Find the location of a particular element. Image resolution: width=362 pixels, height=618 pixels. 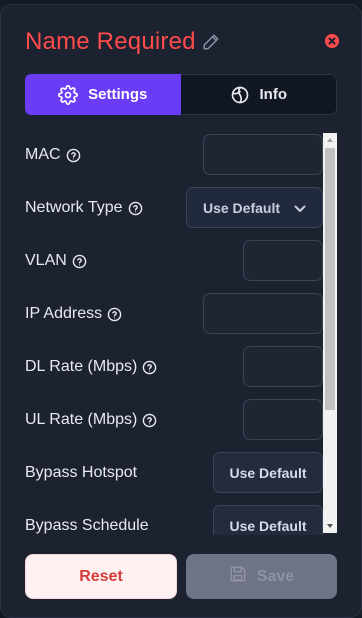

network-type-label: Network Type is located at coordinates (74, 207).